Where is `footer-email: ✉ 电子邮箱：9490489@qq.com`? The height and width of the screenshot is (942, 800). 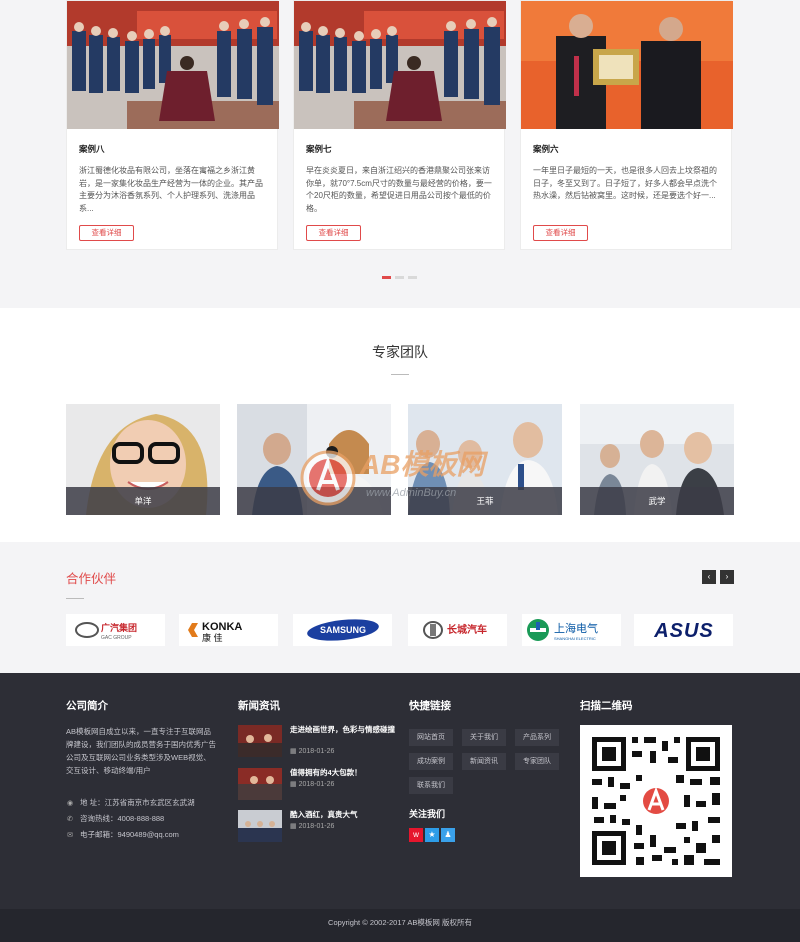
footer-email: ✉ 电子邮箱：9490489@qq.com is located at coordinates (122, 834).